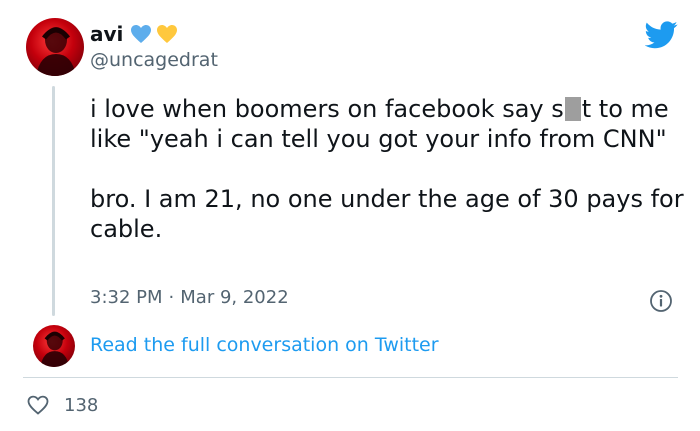 The image size is (700, 431). I want to click on info-icon, so click(661, 301).